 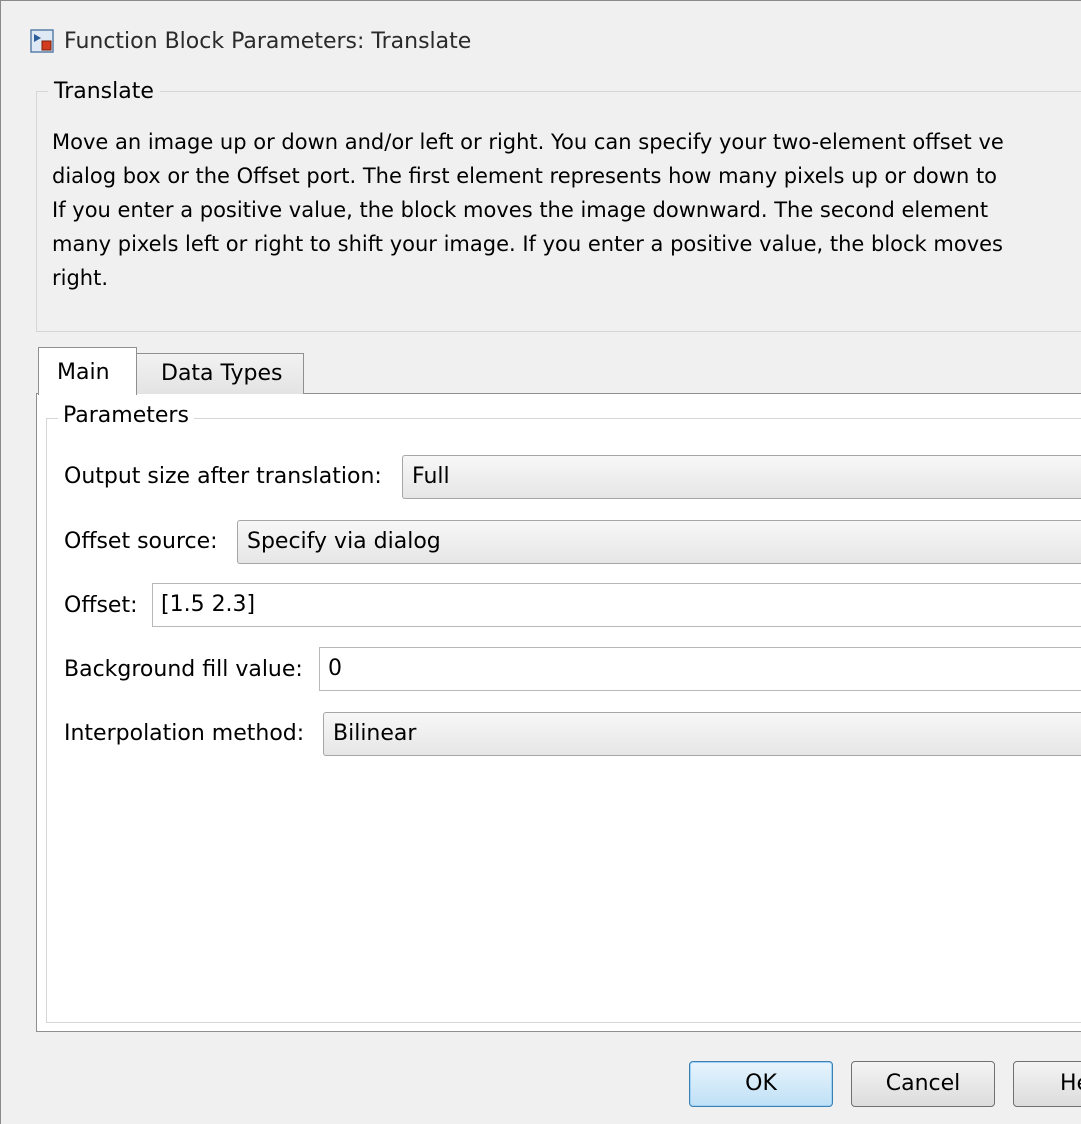 What do you see at coordinates (42, 41) in the screenshot?
I see `simulink-block-icon` at bounding box center [42, 41].